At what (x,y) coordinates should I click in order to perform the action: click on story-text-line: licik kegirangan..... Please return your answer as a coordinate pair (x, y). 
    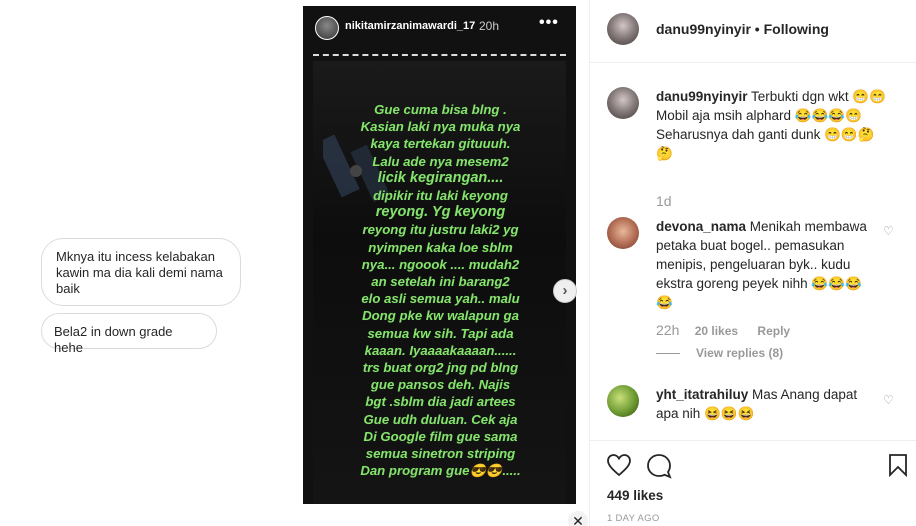
    Looking at the image, I should click on (440, 177).